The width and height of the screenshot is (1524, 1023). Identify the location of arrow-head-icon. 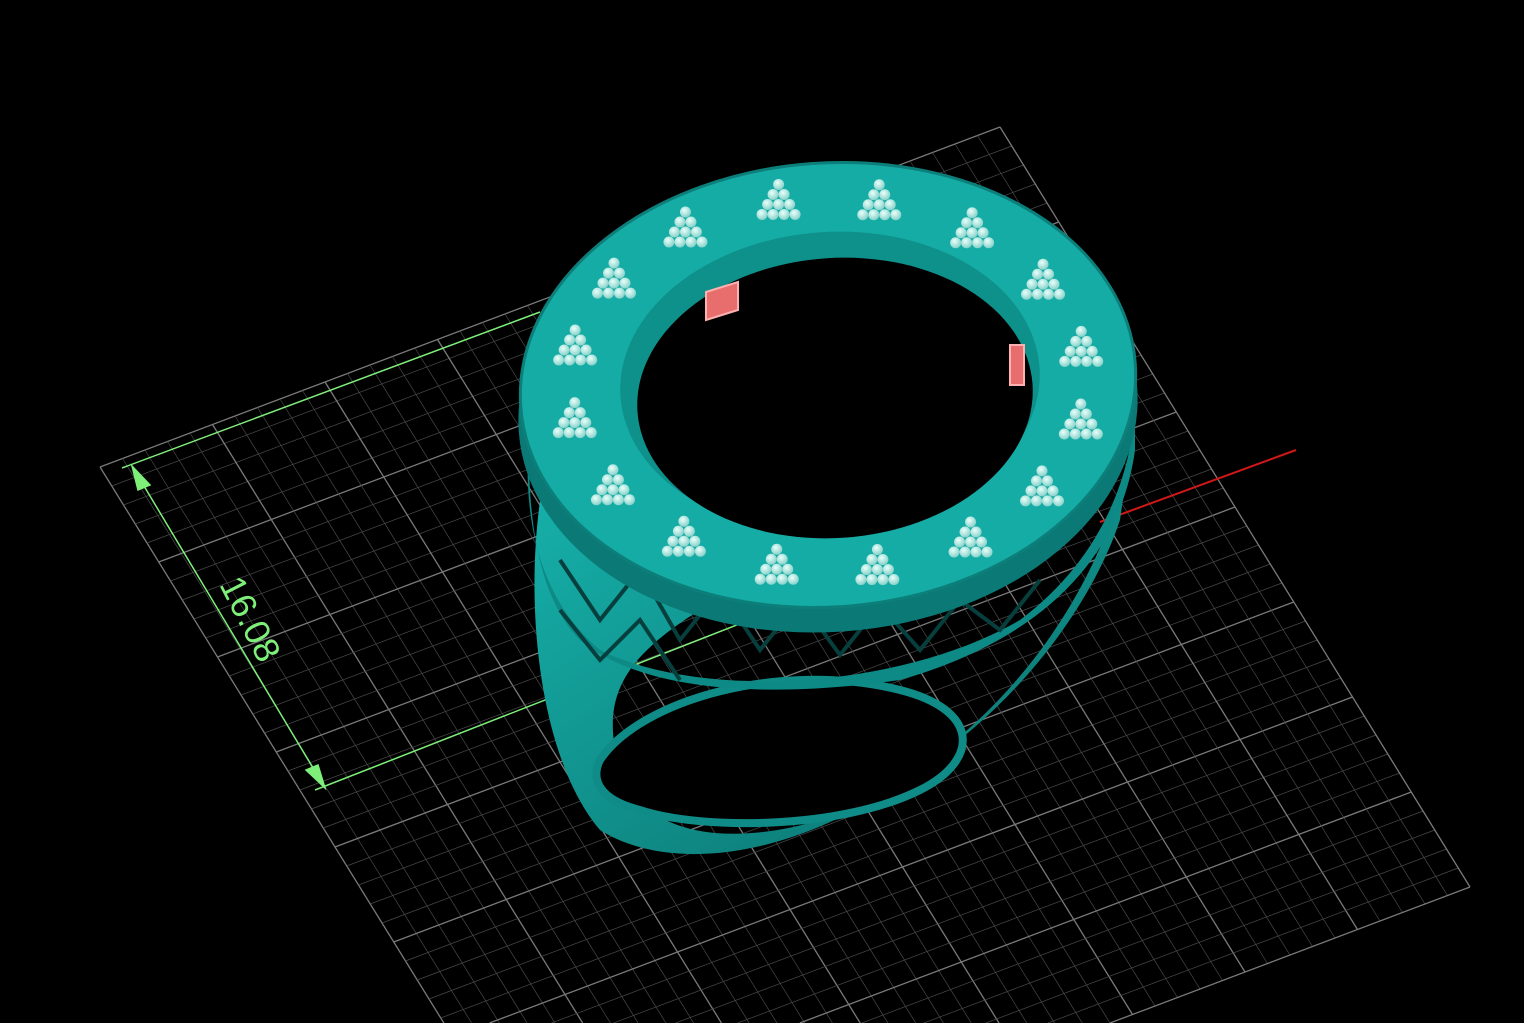
(315, 777).